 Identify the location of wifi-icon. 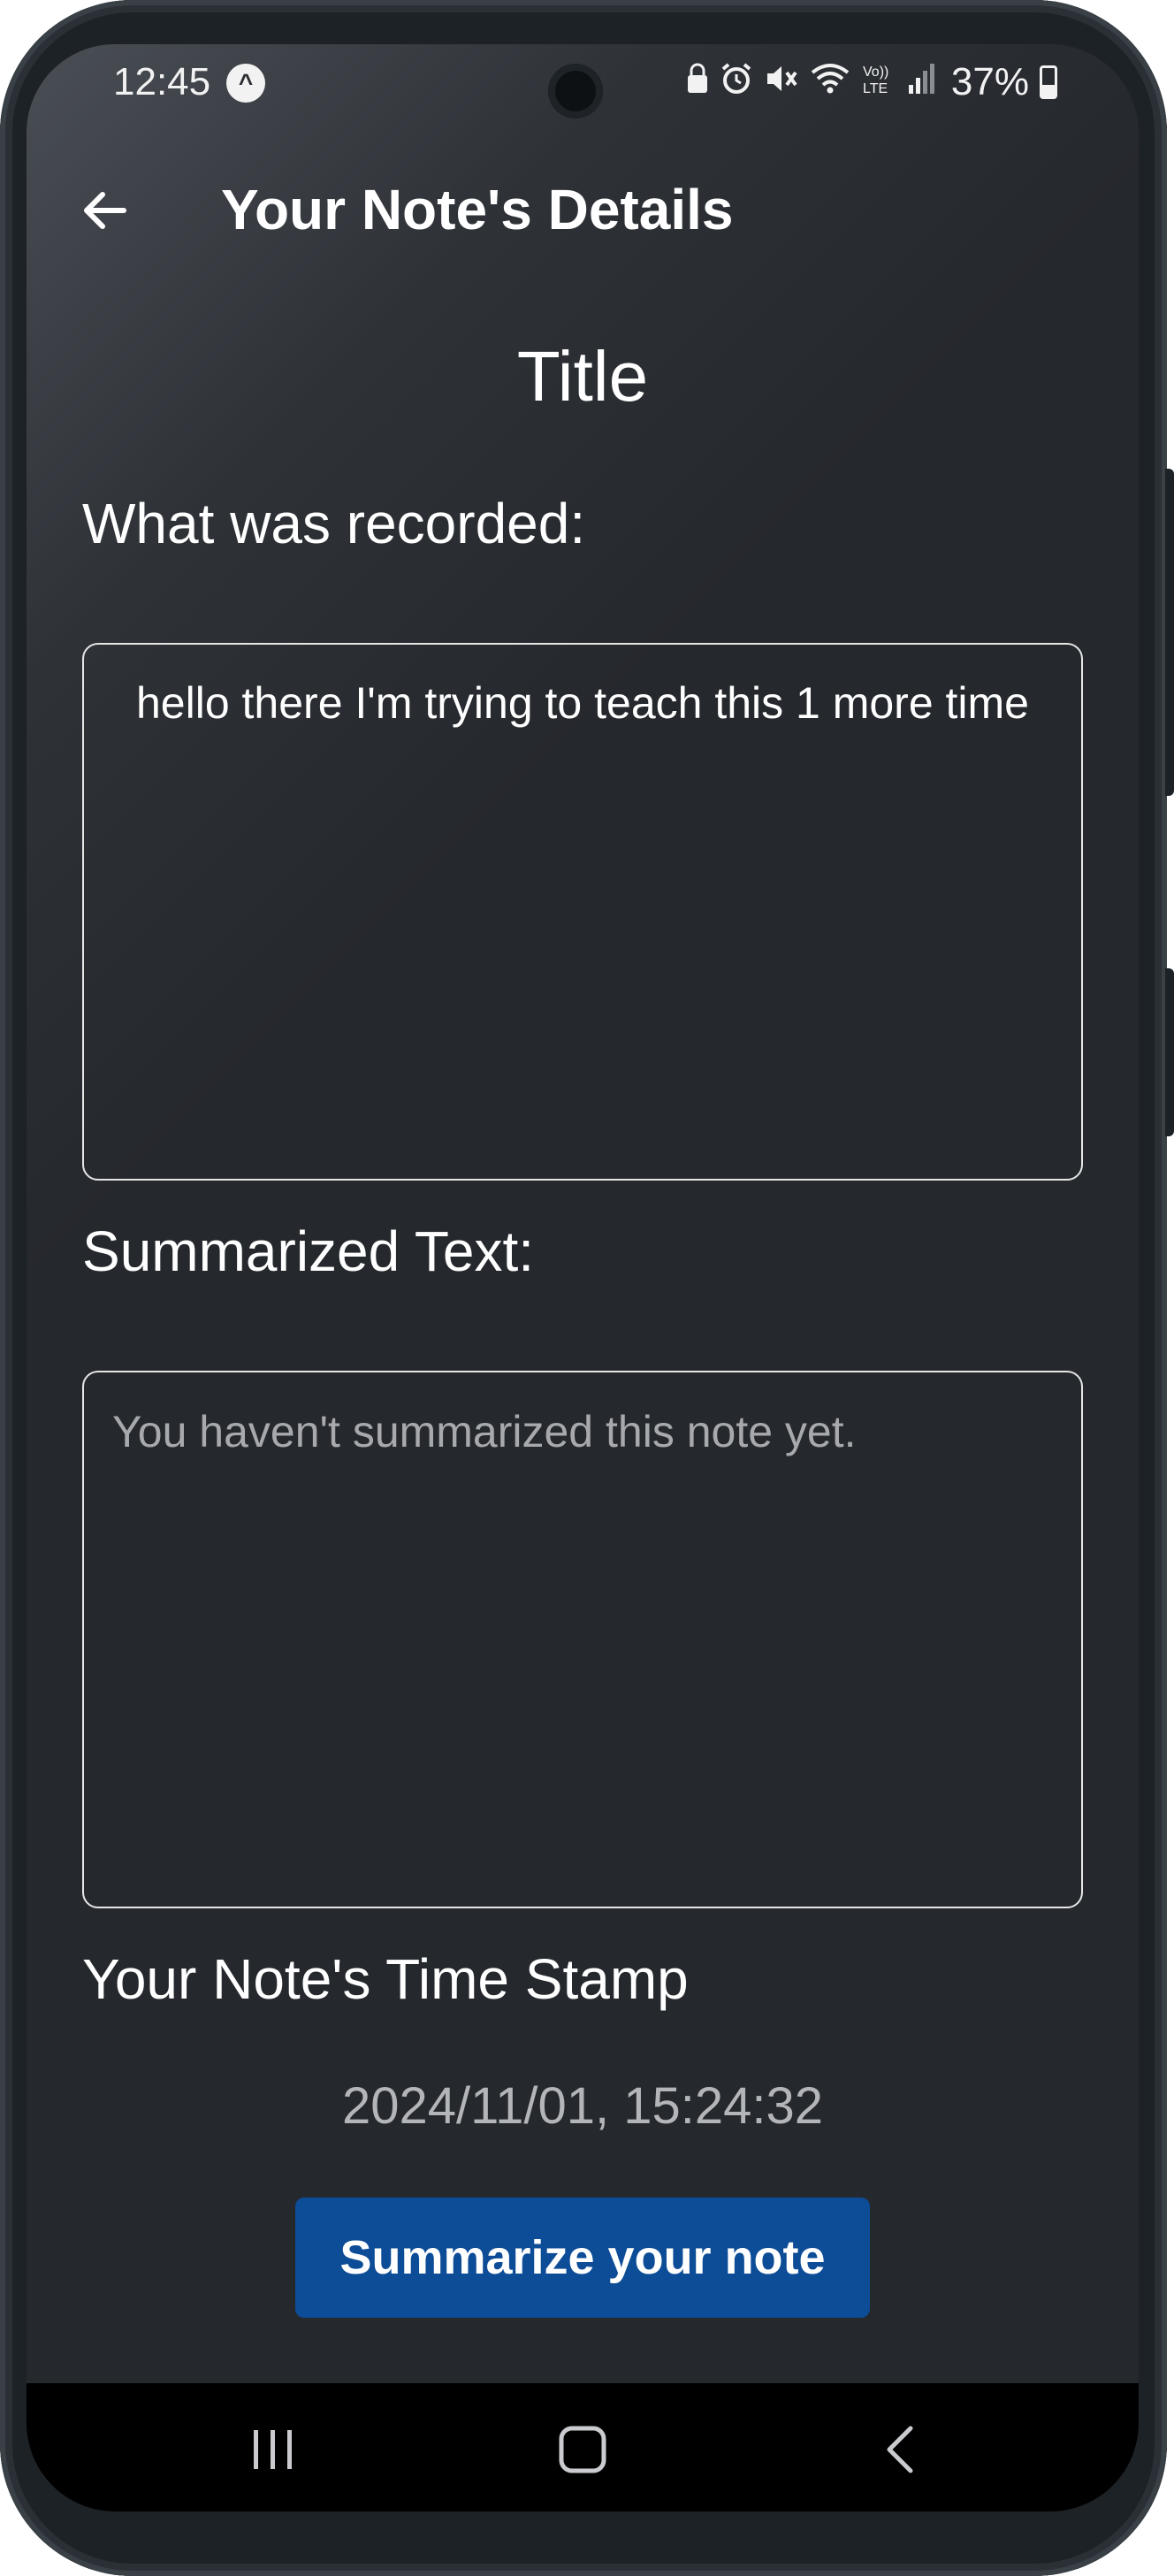
(830, 83).